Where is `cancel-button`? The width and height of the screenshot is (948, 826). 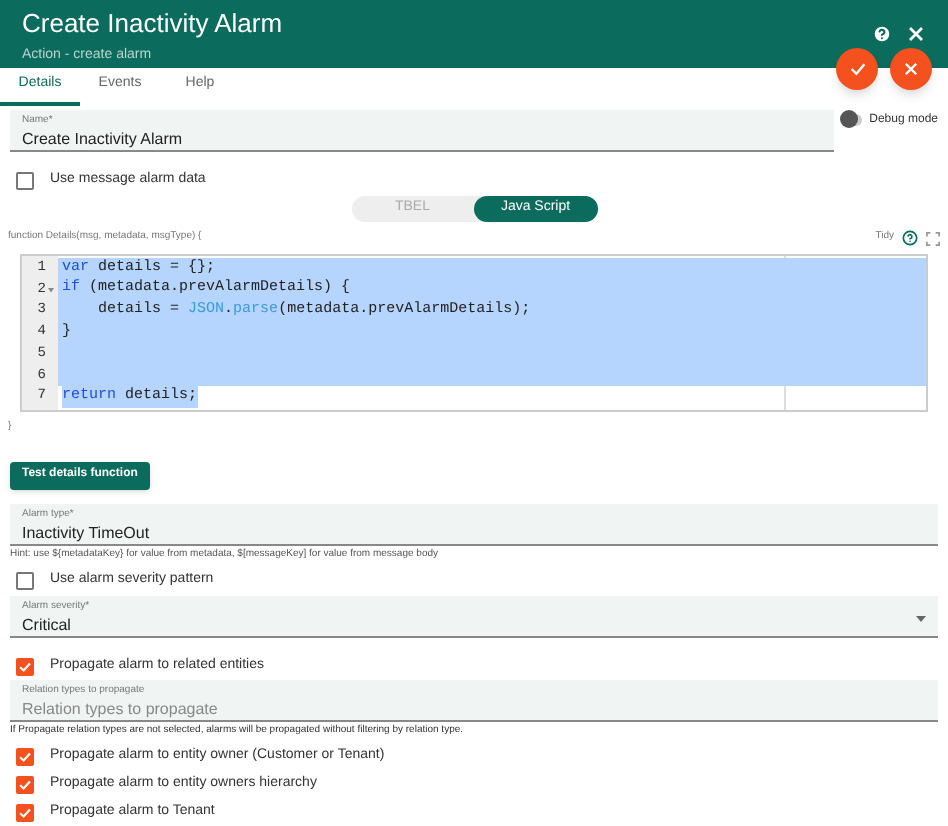
cancel-button is located at coordinates (911, 69).